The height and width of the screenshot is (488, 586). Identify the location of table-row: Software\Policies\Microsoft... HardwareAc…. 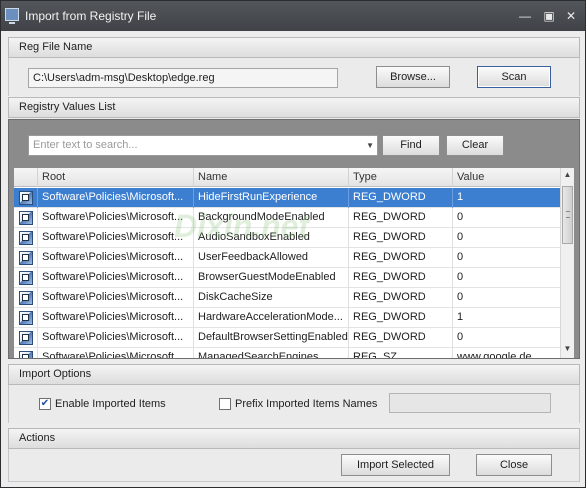
(287, 318).